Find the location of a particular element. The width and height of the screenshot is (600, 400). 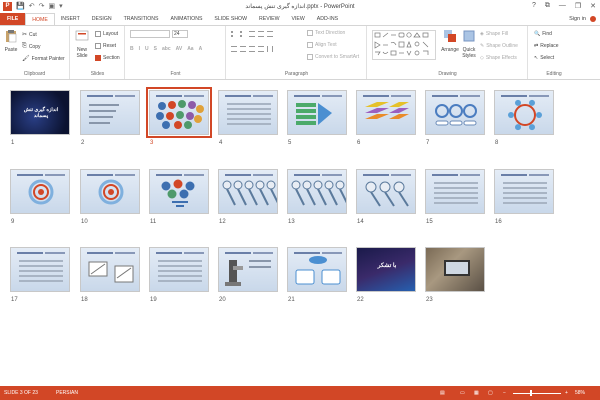

font-size-input: 24 is located at coordinates (180, 34).